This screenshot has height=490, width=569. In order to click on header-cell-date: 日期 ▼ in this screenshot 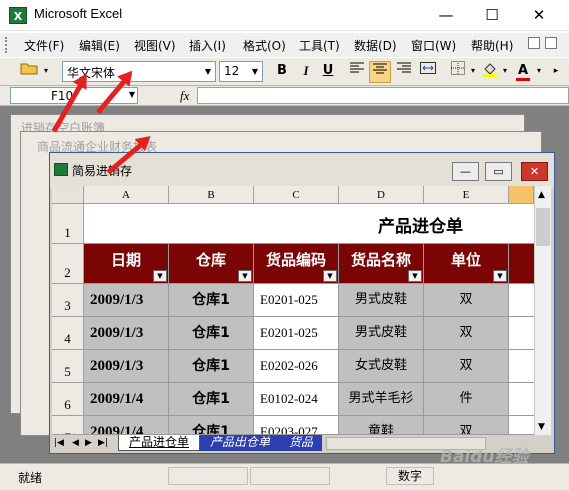, I will do `click(126, 264)`.